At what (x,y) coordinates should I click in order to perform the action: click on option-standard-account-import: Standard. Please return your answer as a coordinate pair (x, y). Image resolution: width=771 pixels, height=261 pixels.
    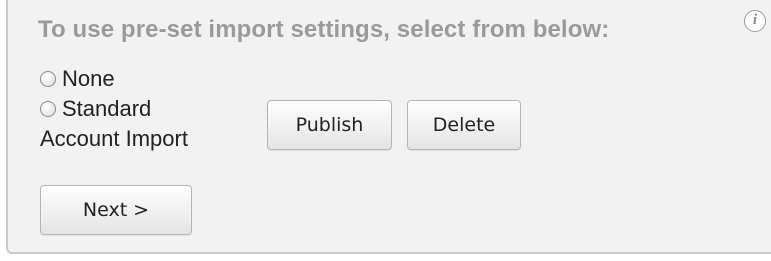
    Looking at the image, I should click on (95, 109).